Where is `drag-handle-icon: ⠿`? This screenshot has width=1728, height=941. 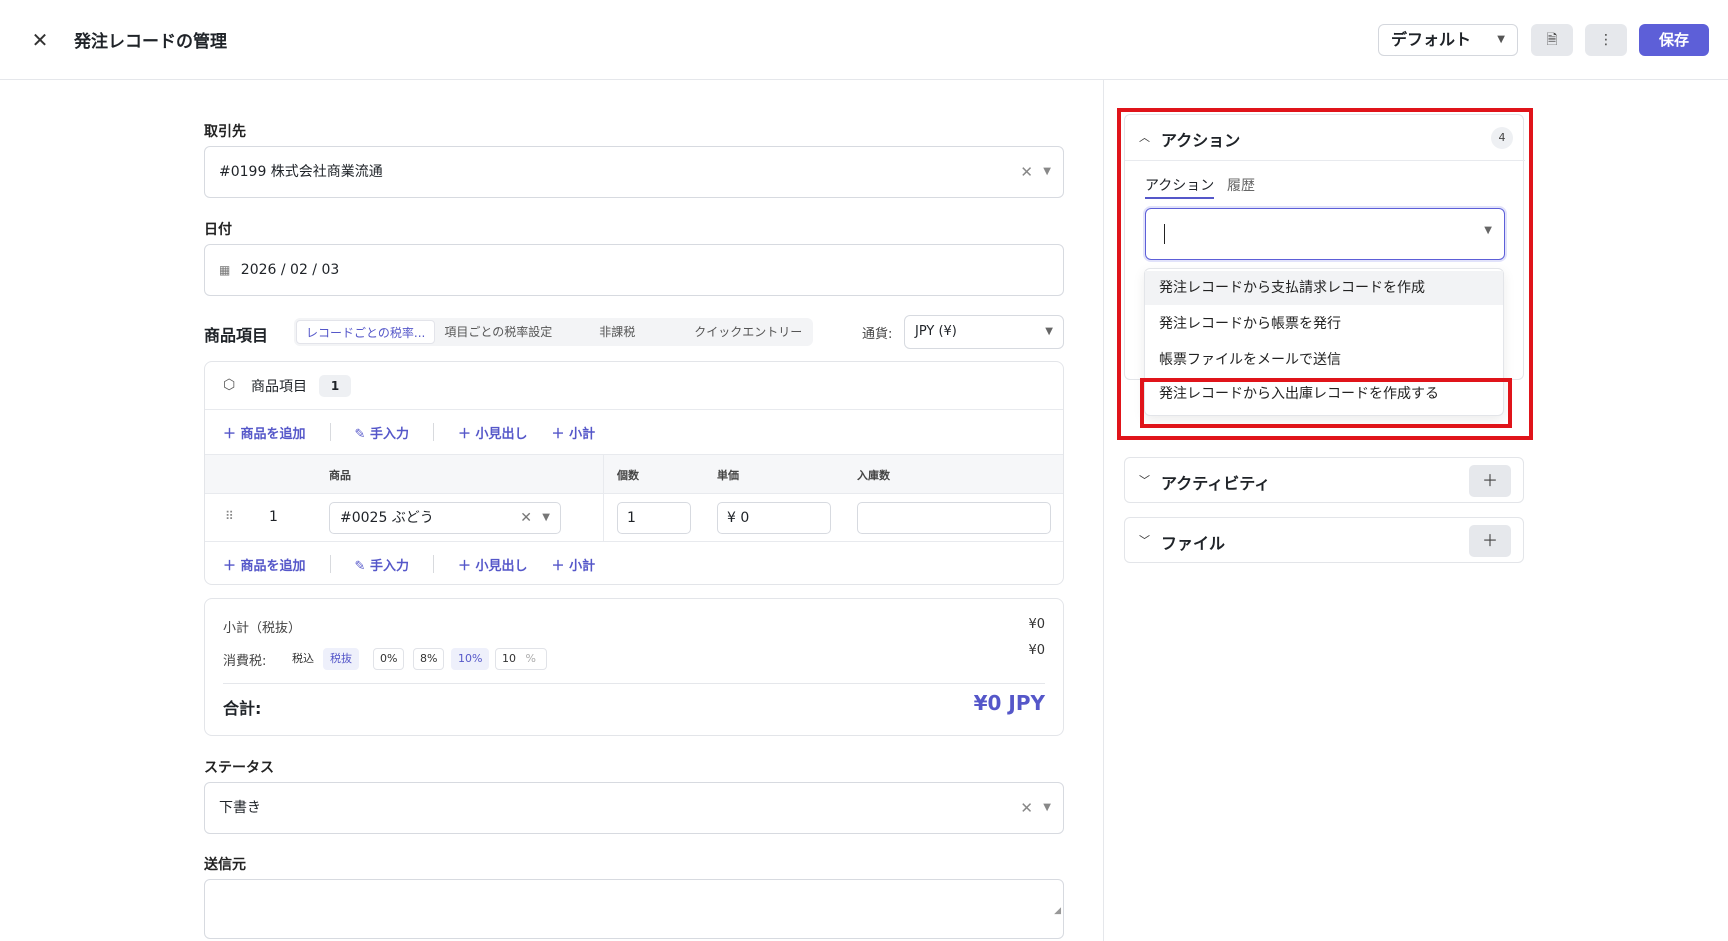
drag-handle-icon: ⠿ is located at coordinates (229, 516).